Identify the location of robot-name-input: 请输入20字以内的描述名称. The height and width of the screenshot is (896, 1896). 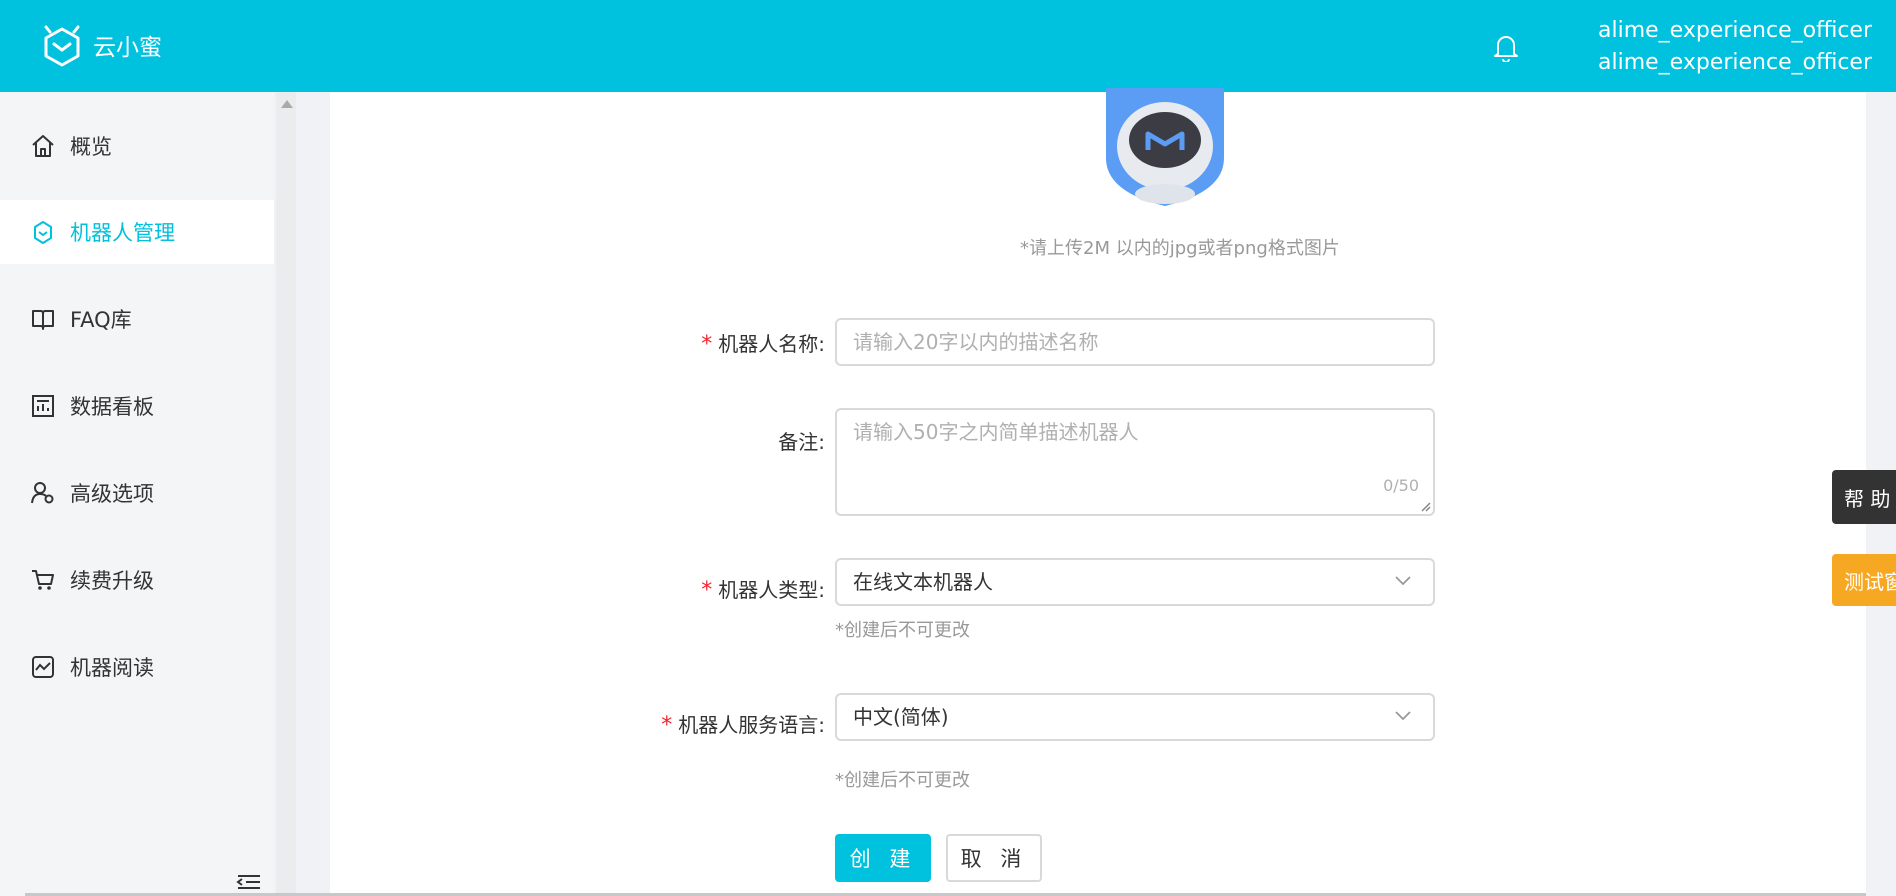
(1135, 342).